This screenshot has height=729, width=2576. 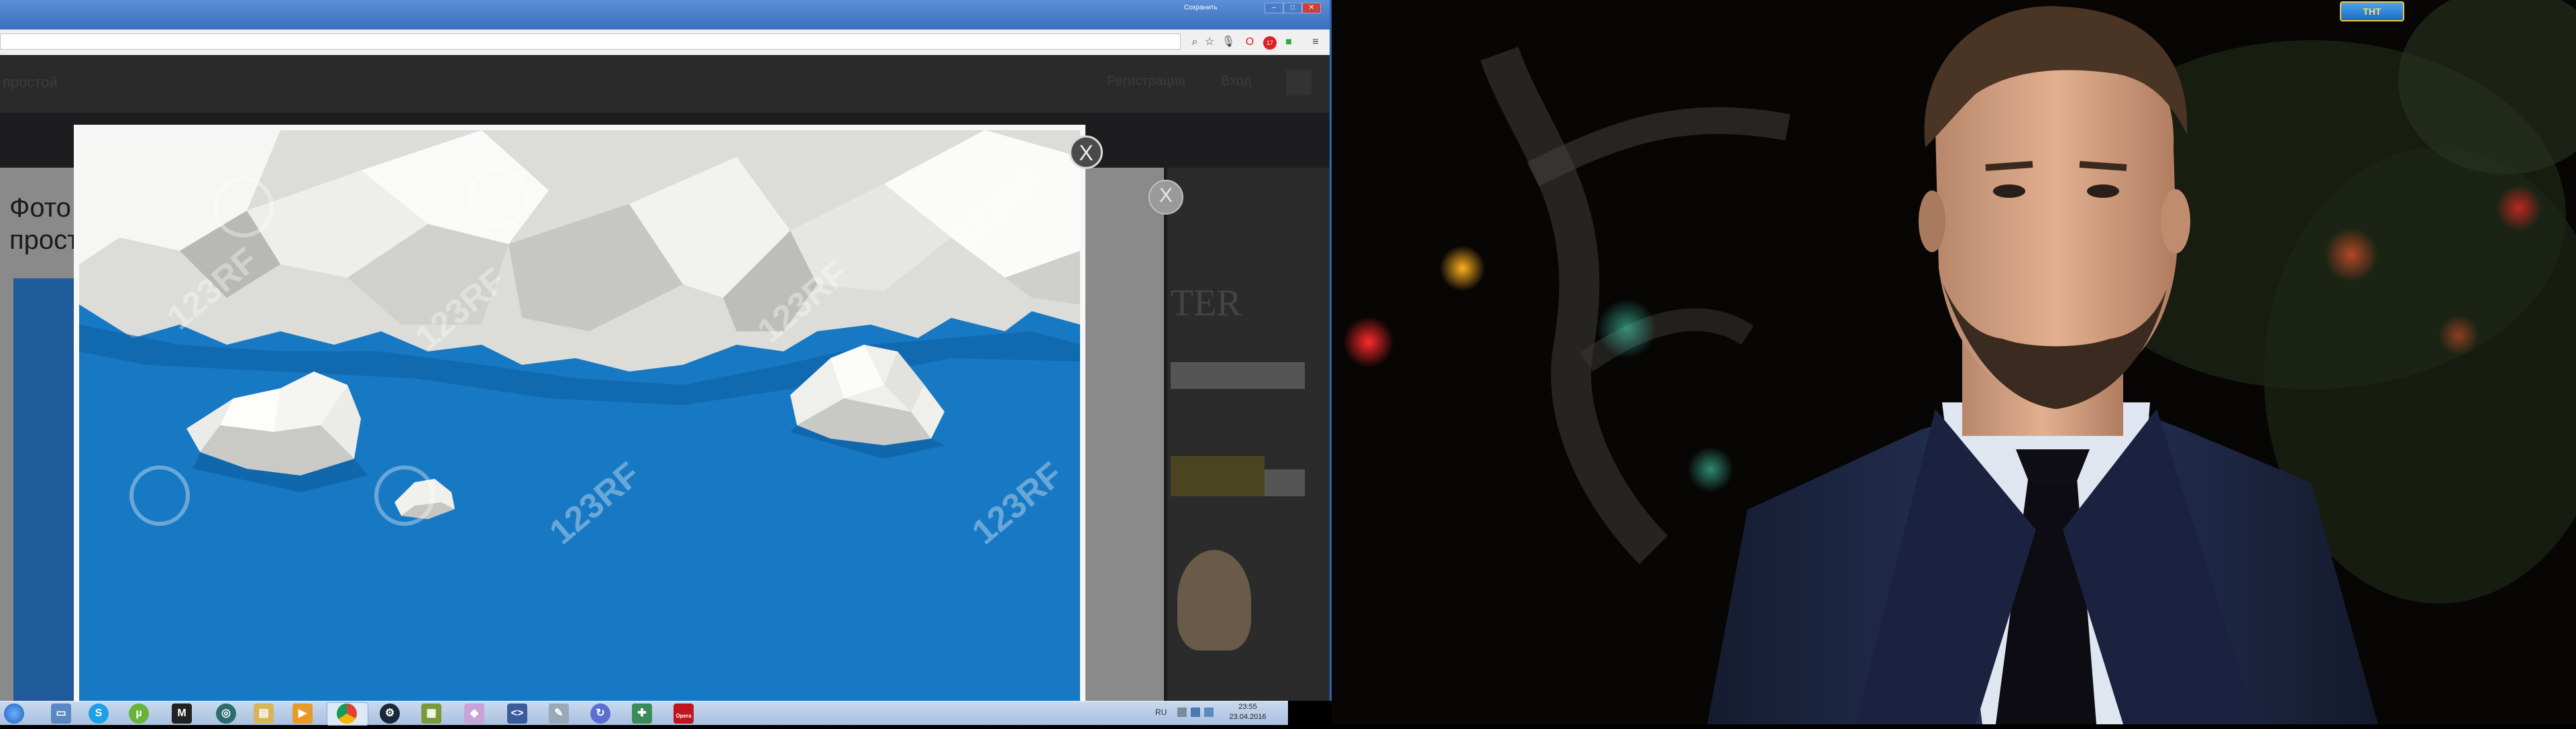 What do you see at coordinates (226, 714) in the screenshot?
I see `network-icon: ◎` at bounding box center [226, 714].